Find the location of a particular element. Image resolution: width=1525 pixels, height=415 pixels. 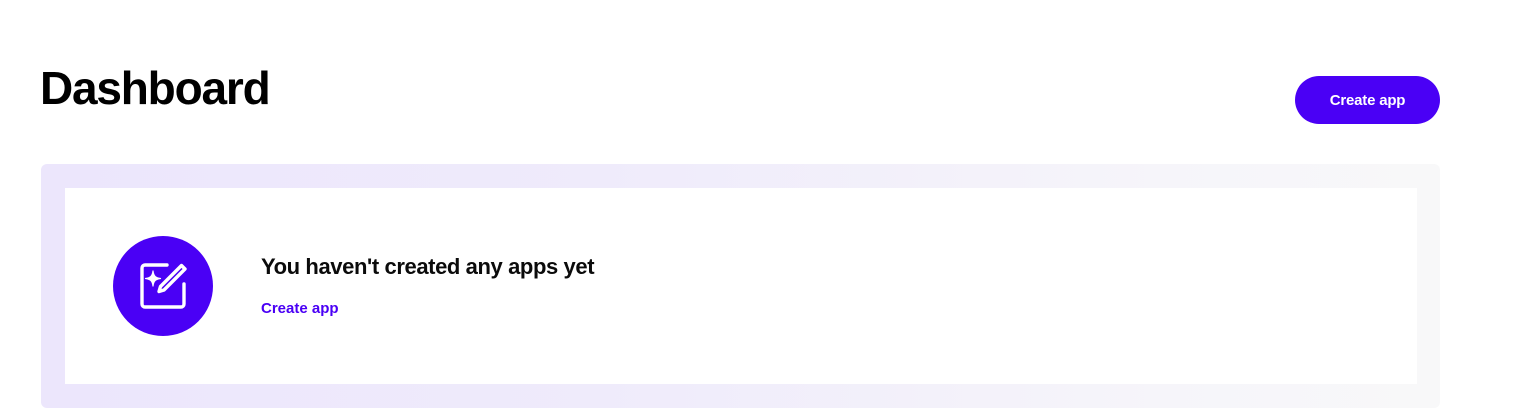

create-app-button: Create app is located at coordinates (1367, 100).